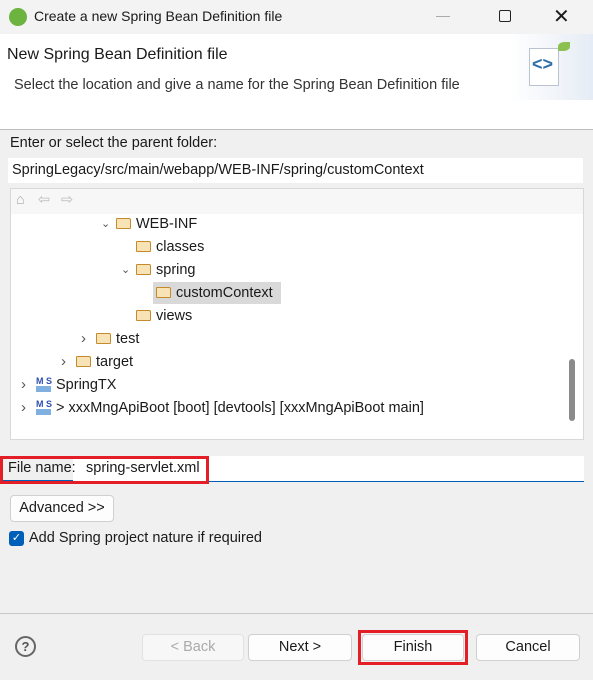 Image resolution: width=593 pixels, height=680 pixels. Describe the element at coordinates (104, 470) in the screenshot. I see `highlight-box` at that location.